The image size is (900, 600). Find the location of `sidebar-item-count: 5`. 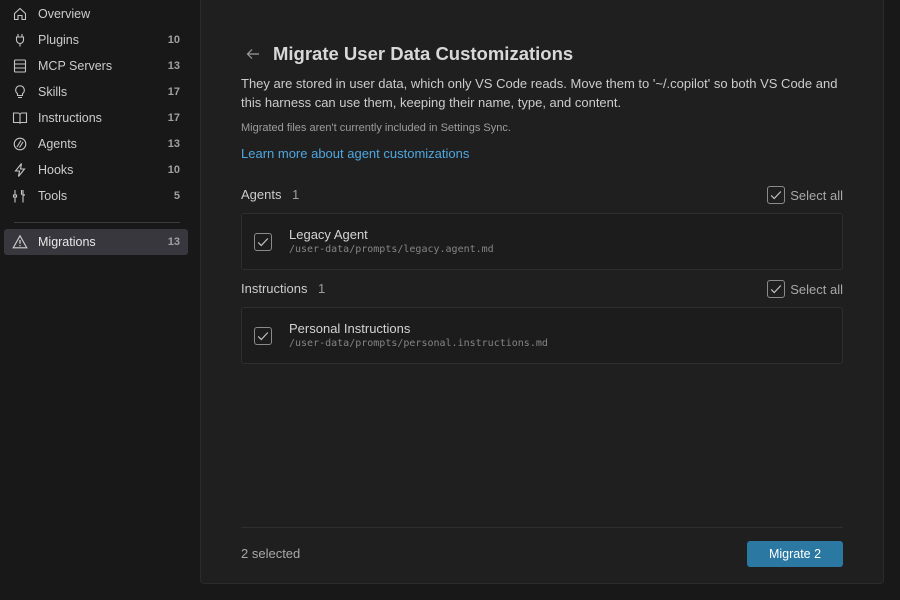

sidebar-item-count: 5 is located at coordinates (176, 196).